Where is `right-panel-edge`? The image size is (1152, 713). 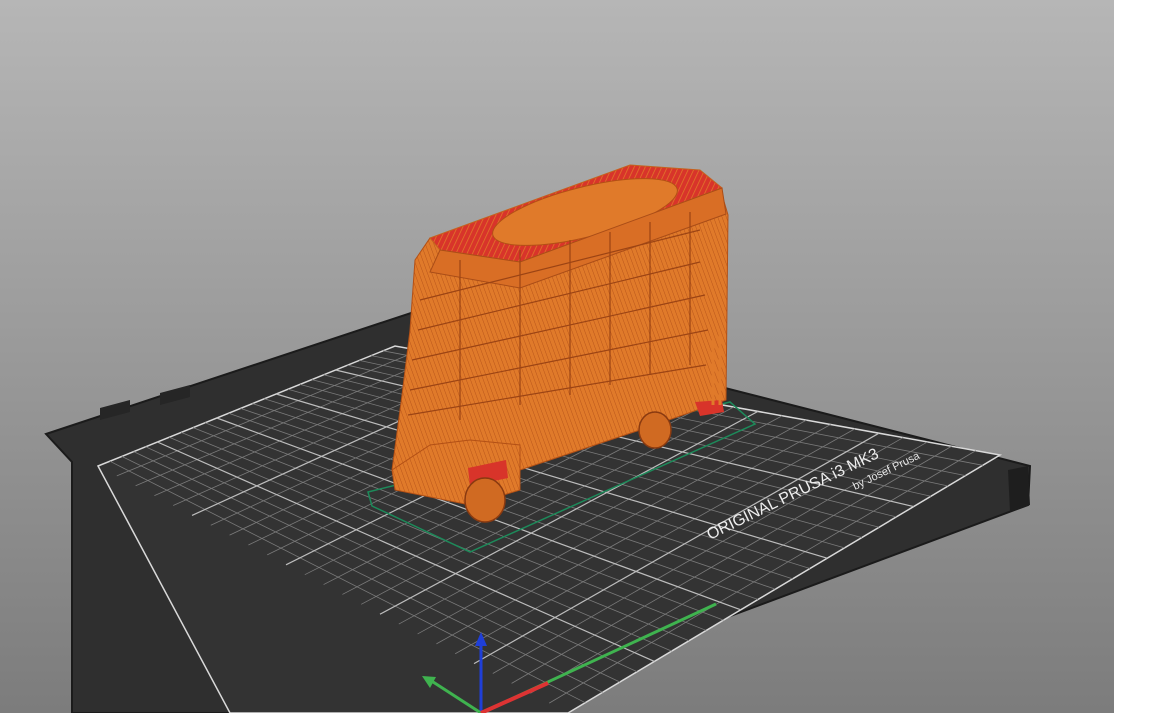 right-panel-edge is located at coordinates (1133, 356).